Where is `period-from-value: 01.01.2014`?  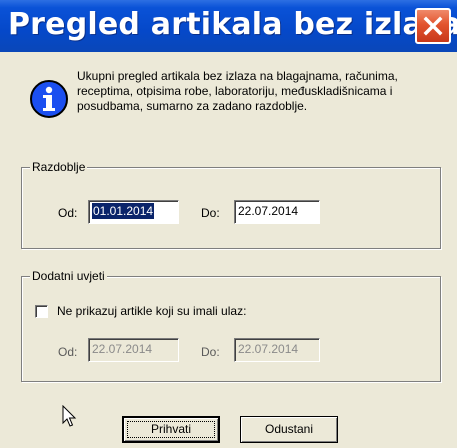 period-from-value: 01.01.2014 is located at coordinates (123, 211).